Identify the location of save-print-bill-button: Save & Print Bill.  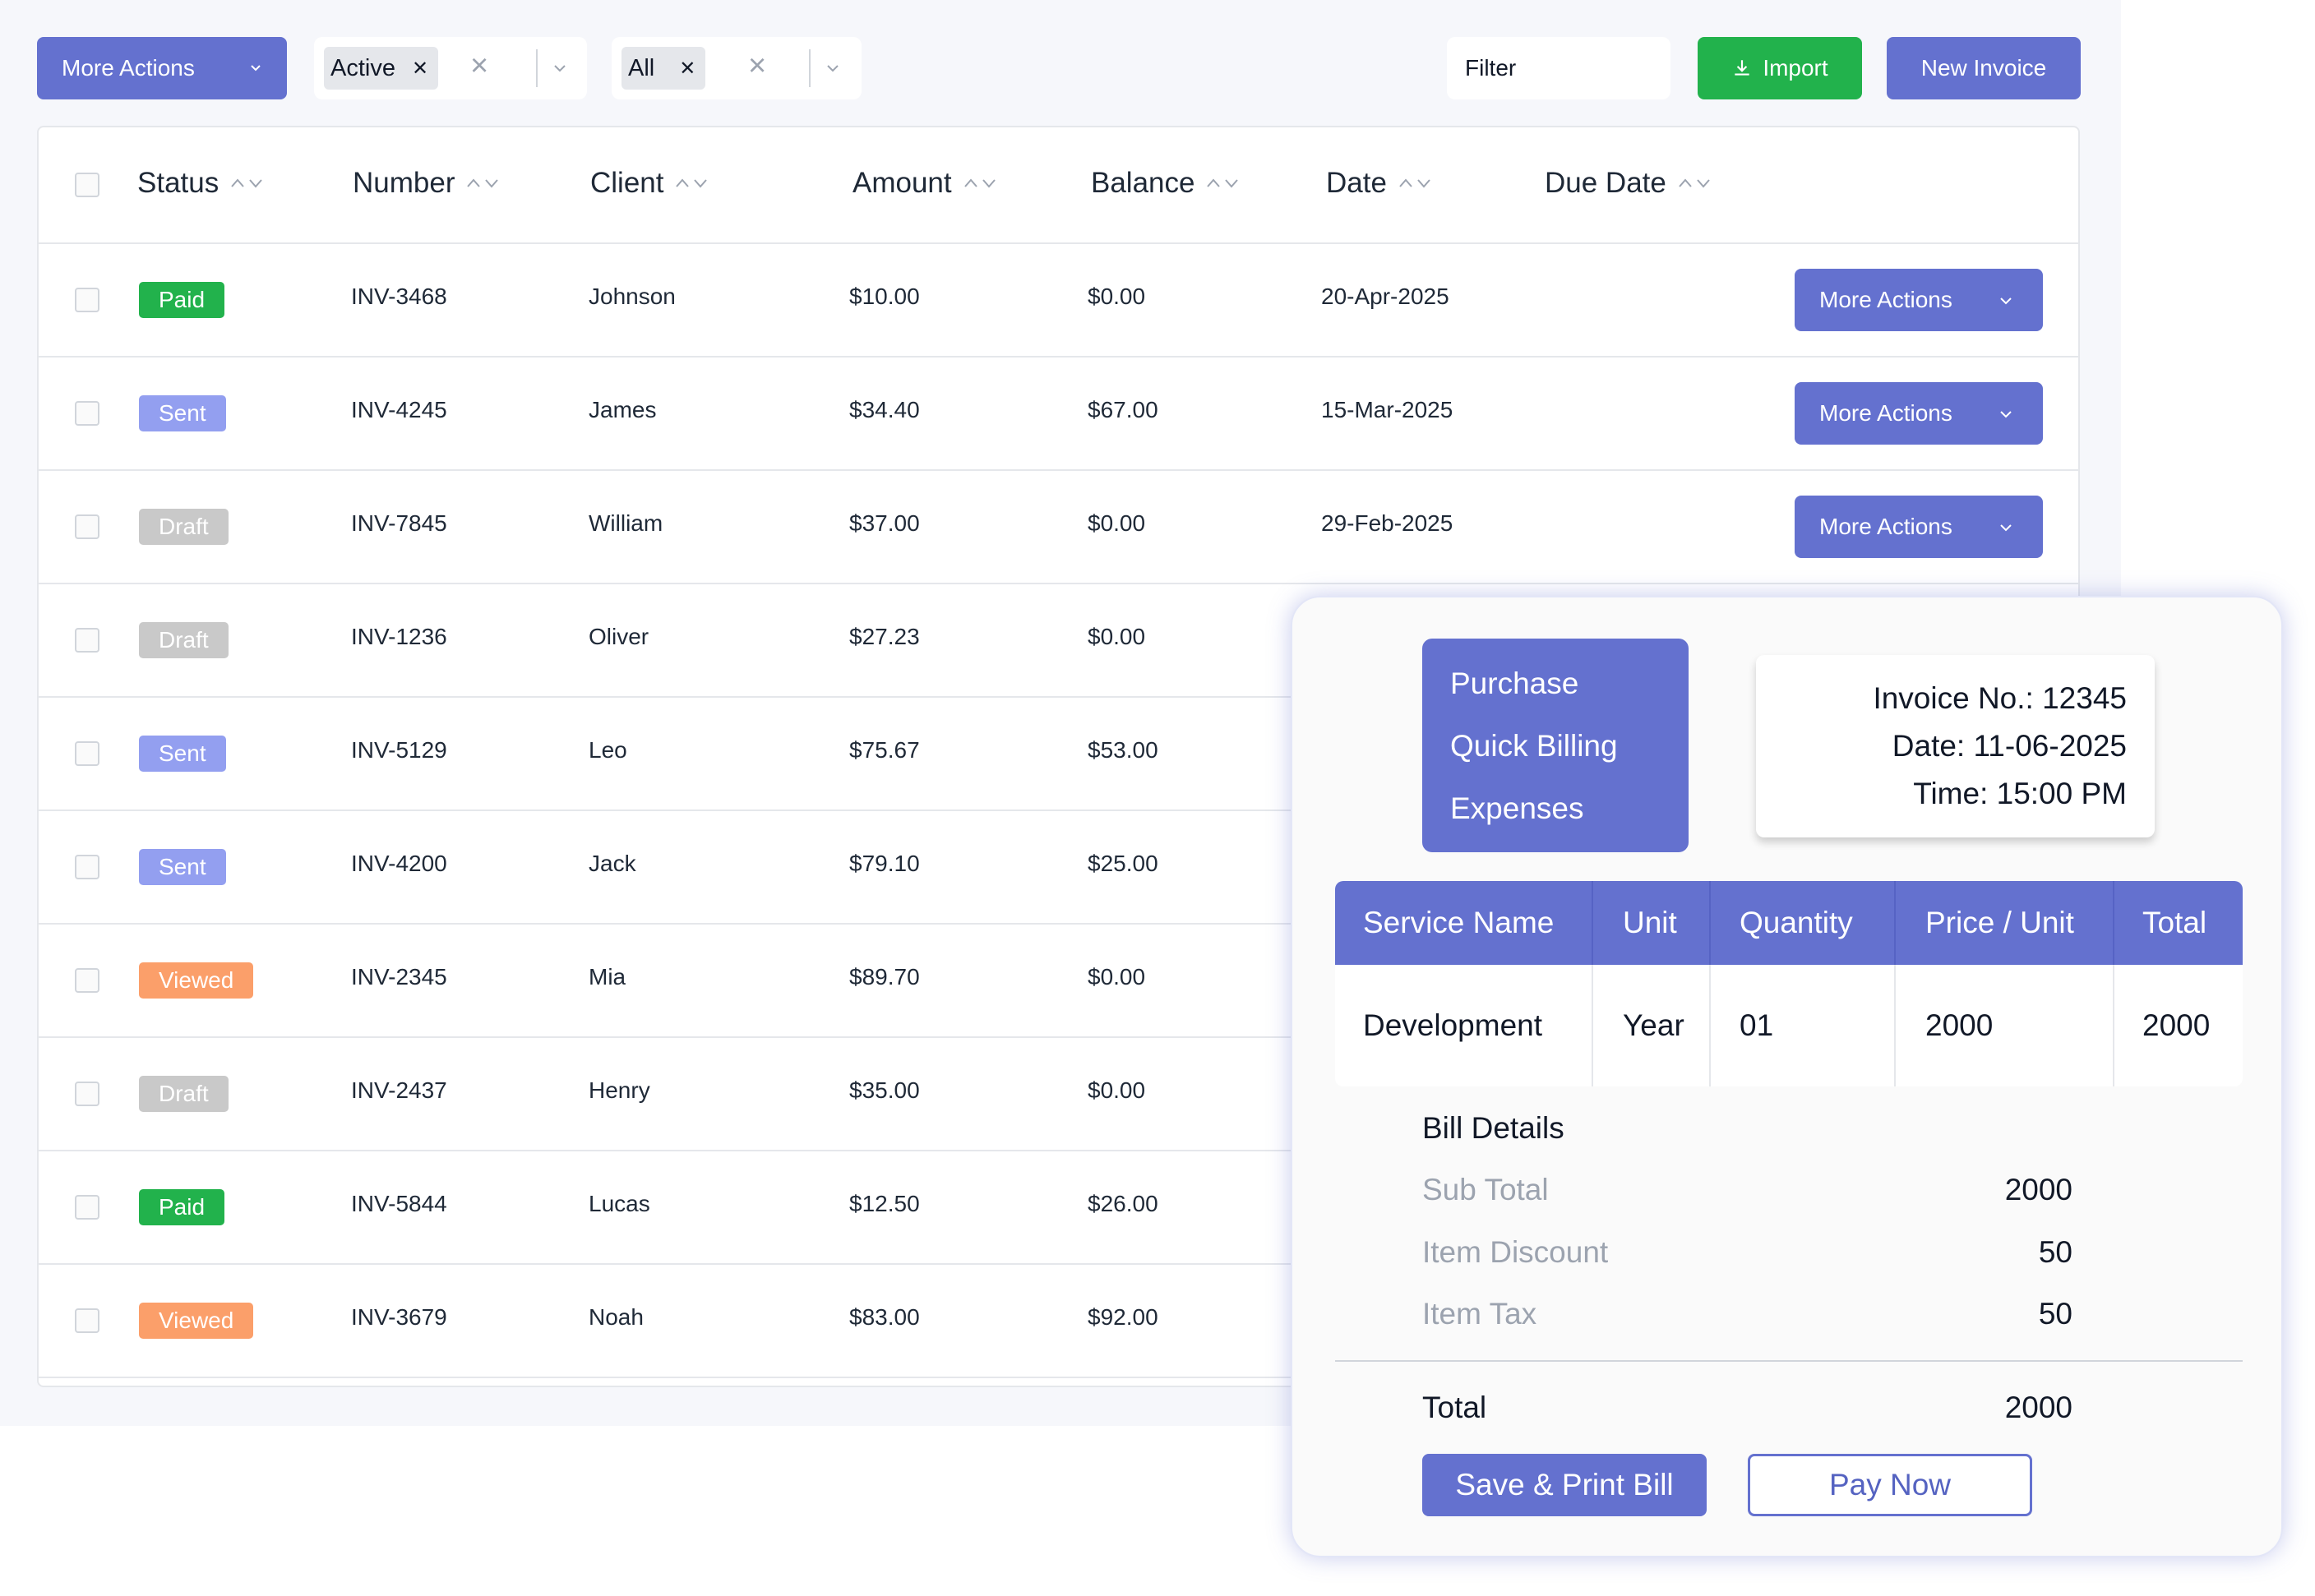
(1565, 1485).